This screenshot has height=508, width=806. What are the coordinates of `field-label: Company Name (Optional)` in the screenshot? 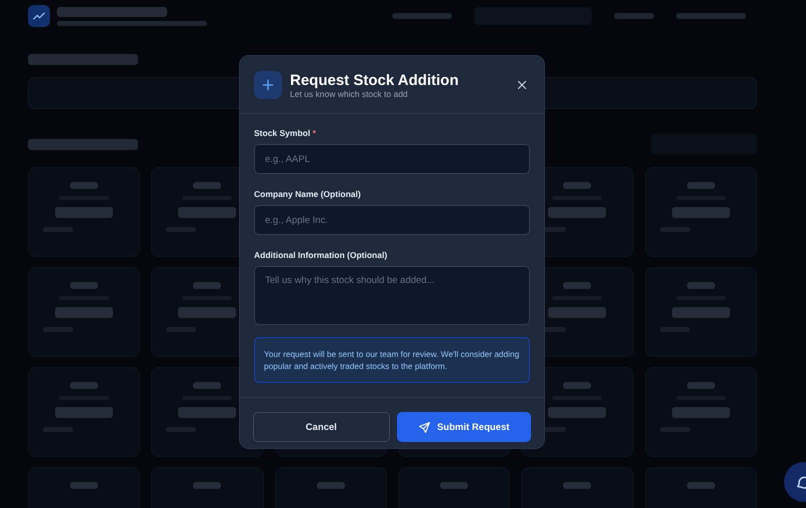 It's located at (308, 194).